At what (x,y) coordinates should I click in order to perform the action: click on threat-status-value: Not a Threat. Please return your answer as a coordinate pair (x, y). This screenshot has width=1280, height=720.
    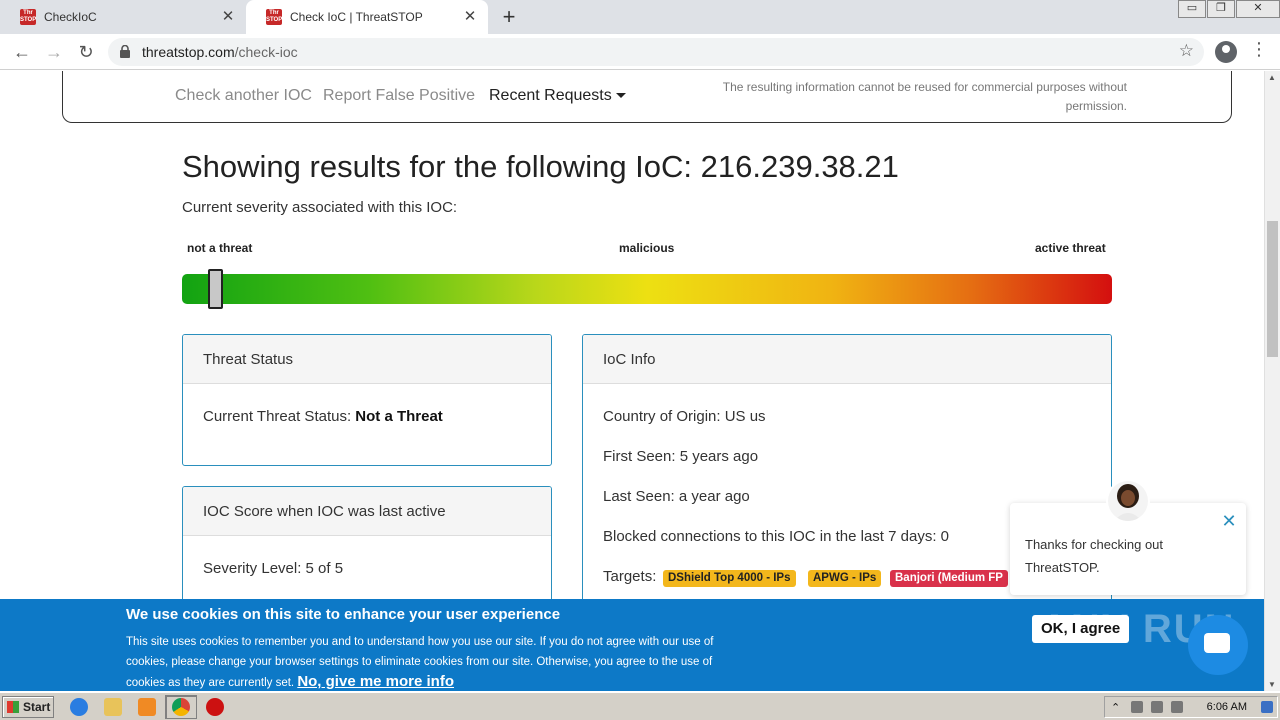
    Looking at the image, I should click on (399, 416).